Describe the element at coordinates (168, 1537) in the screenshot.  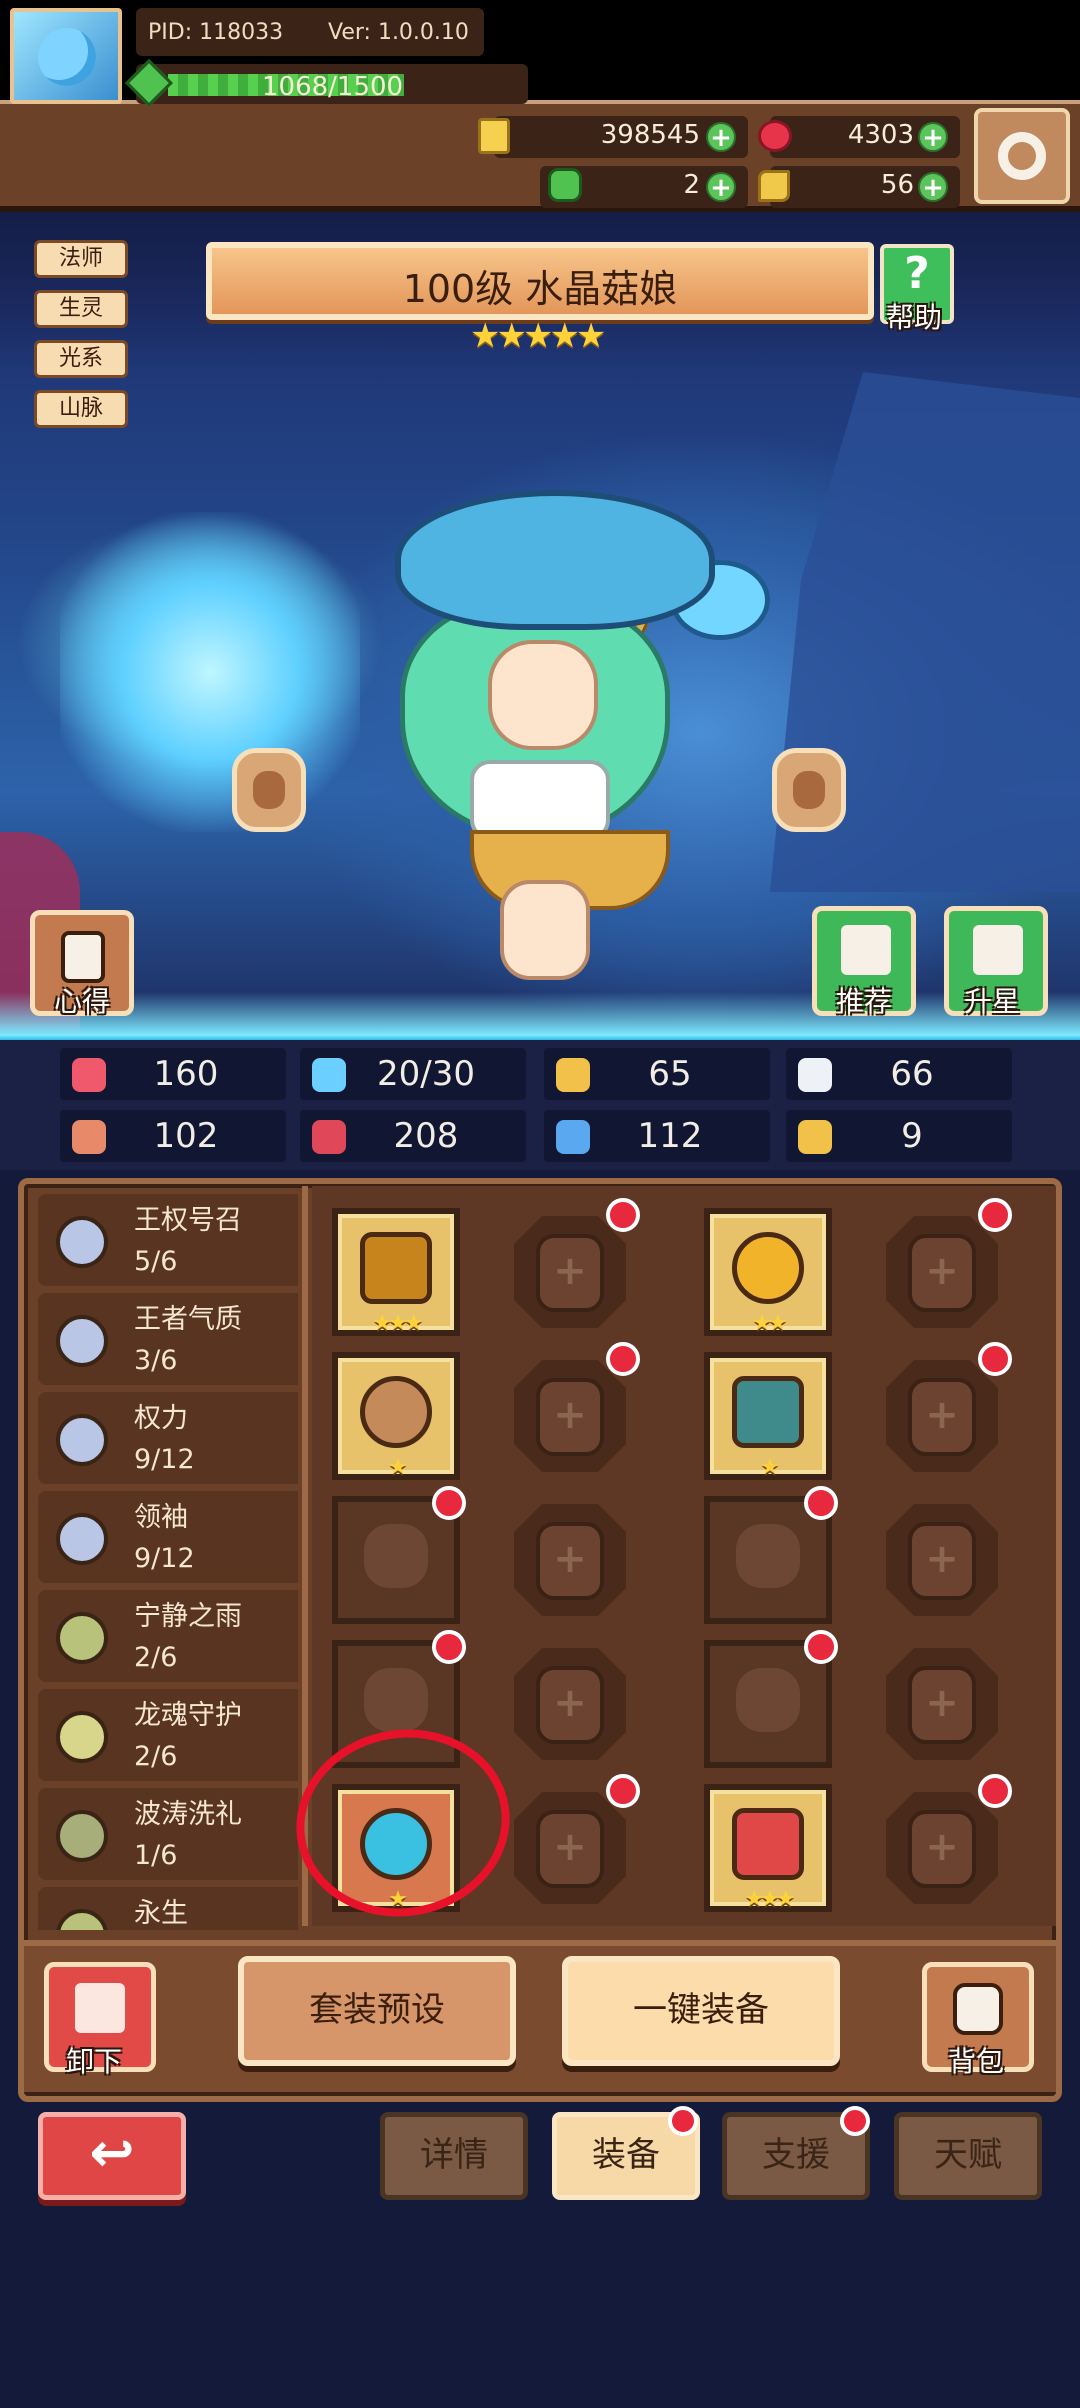
I see `set-bonus-item: 领袖 9/12` at that location.